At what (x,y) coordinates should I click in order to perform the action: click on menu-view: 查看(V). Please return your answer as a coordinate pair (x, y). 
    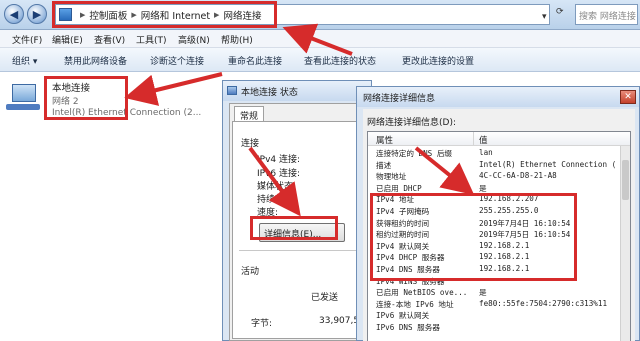
    Looking at the image, I should click on (109, 39).